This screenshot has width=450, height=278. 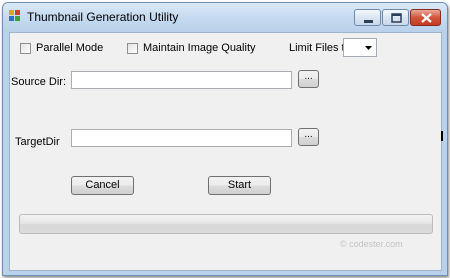 What do you see at coordinates (239, 185) in the screenshot?
I see `start-button: Start` at bounding box center [239, 185].